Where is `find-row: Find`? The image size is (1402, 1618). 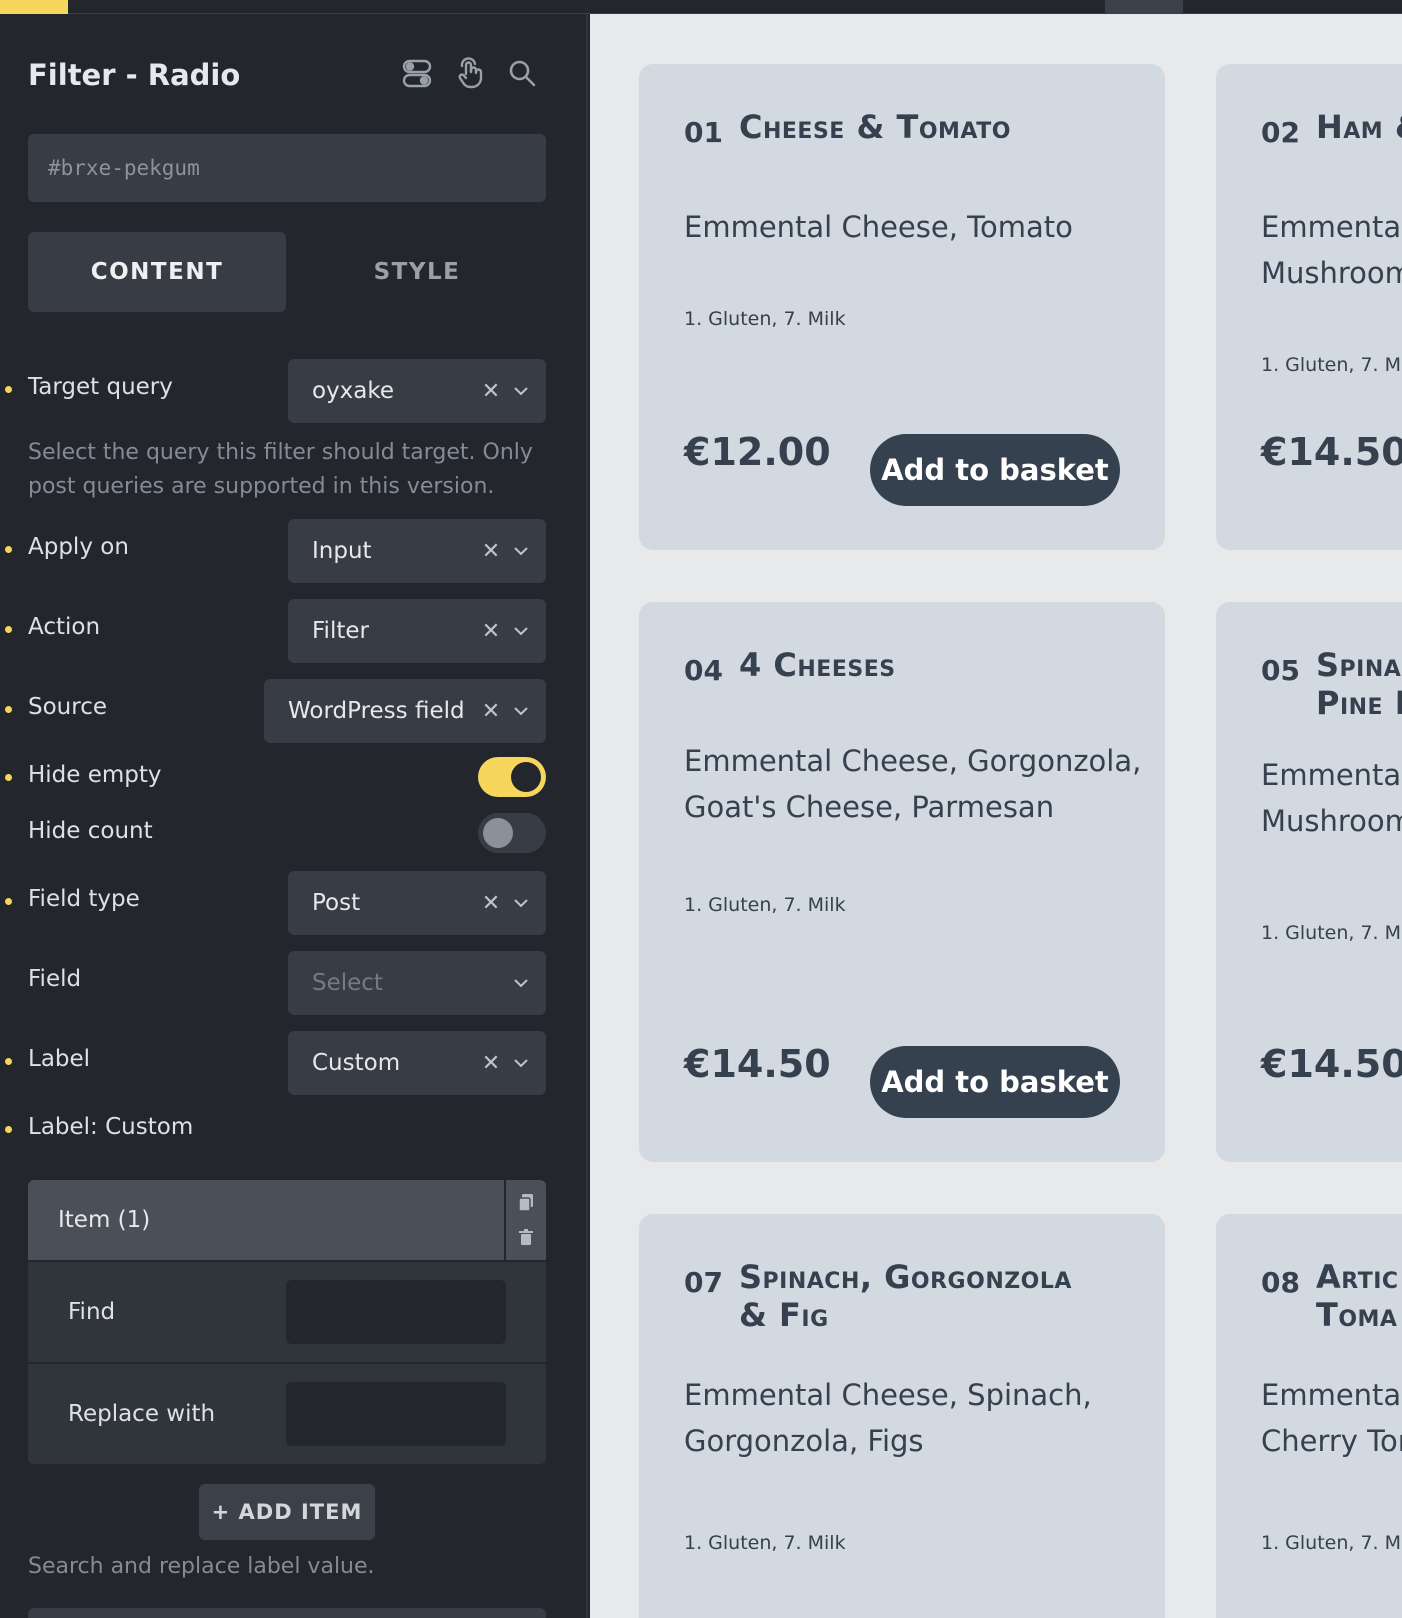
find-row: Find is located at coordinates (287, 1312).